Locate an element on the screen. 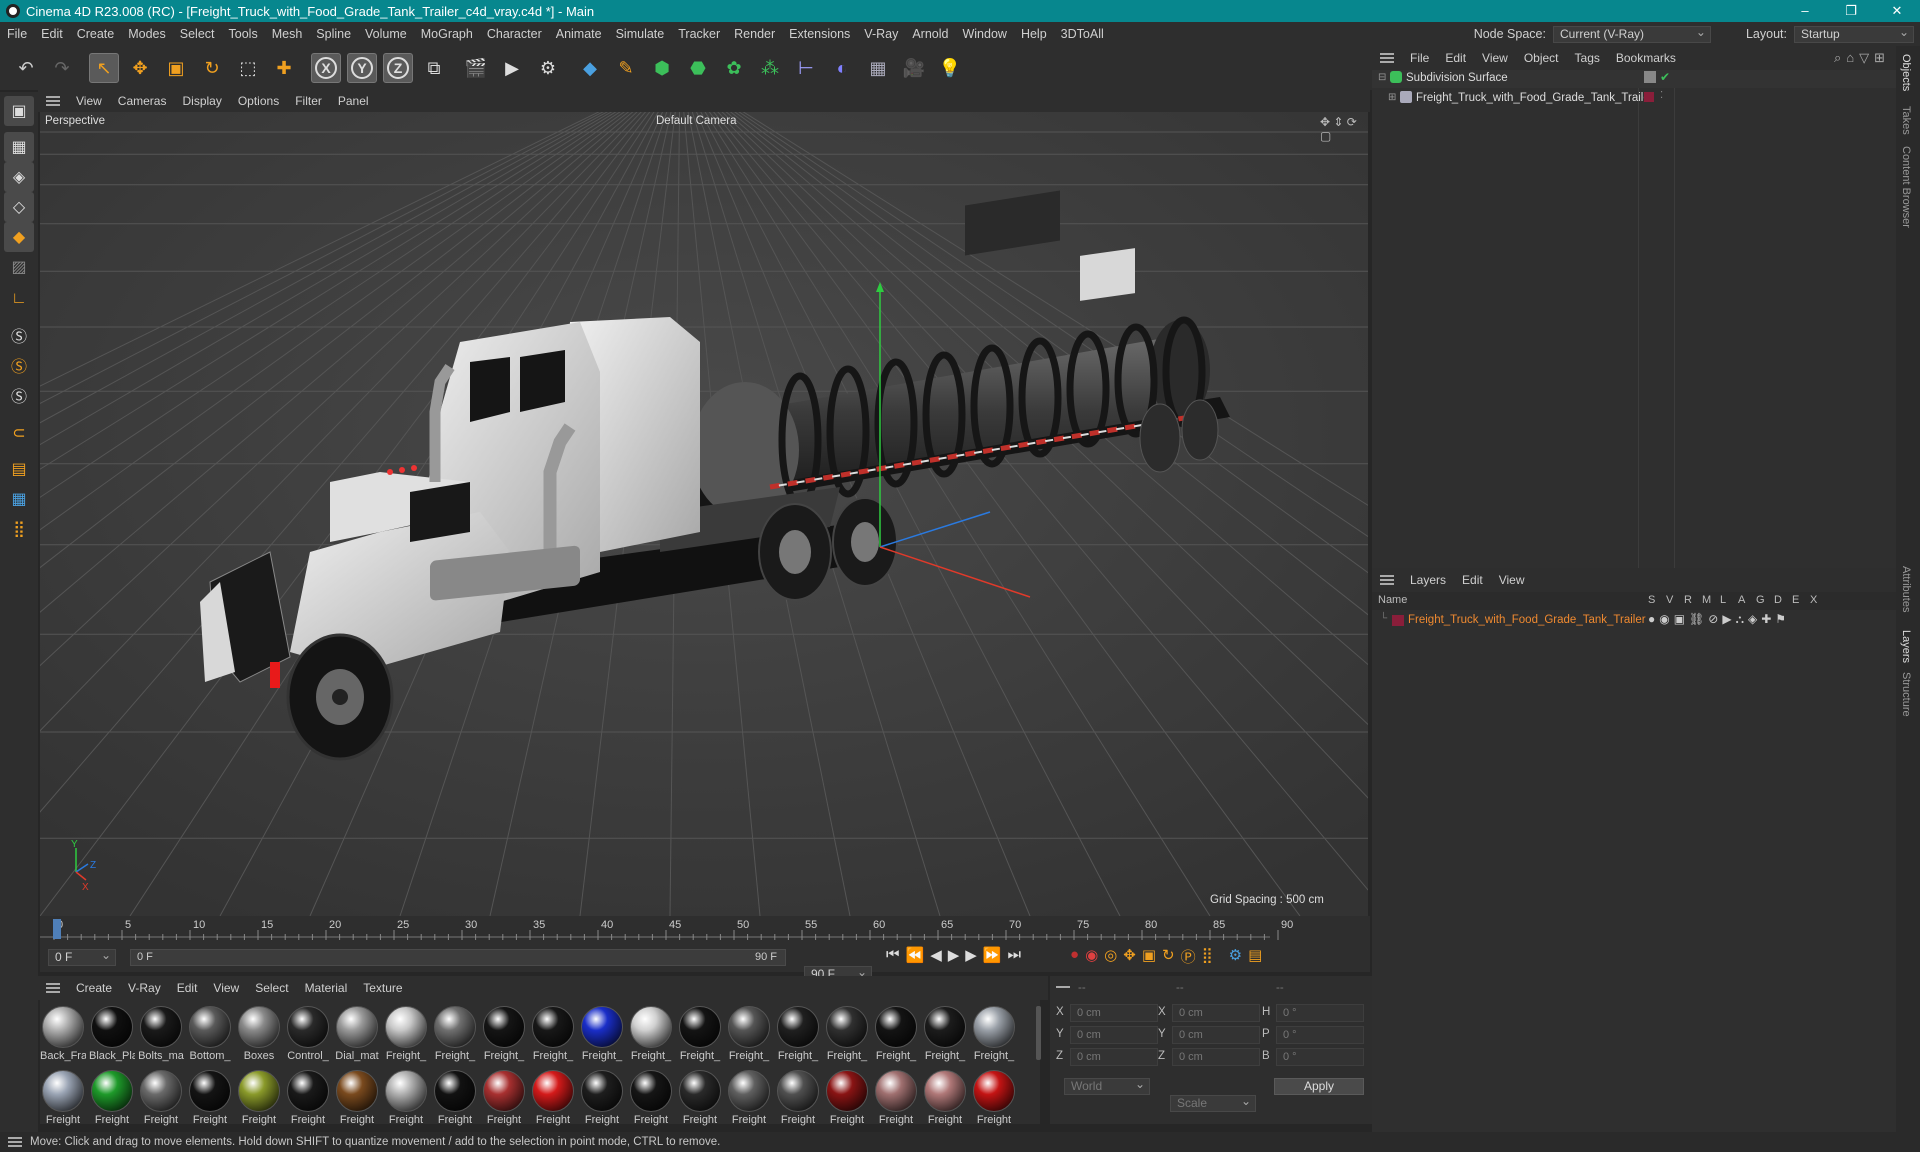 The width and height of the screenshot is (1920, 1152). node-space-select: Current (V-Ray) is located at coordinates (1631, 34).